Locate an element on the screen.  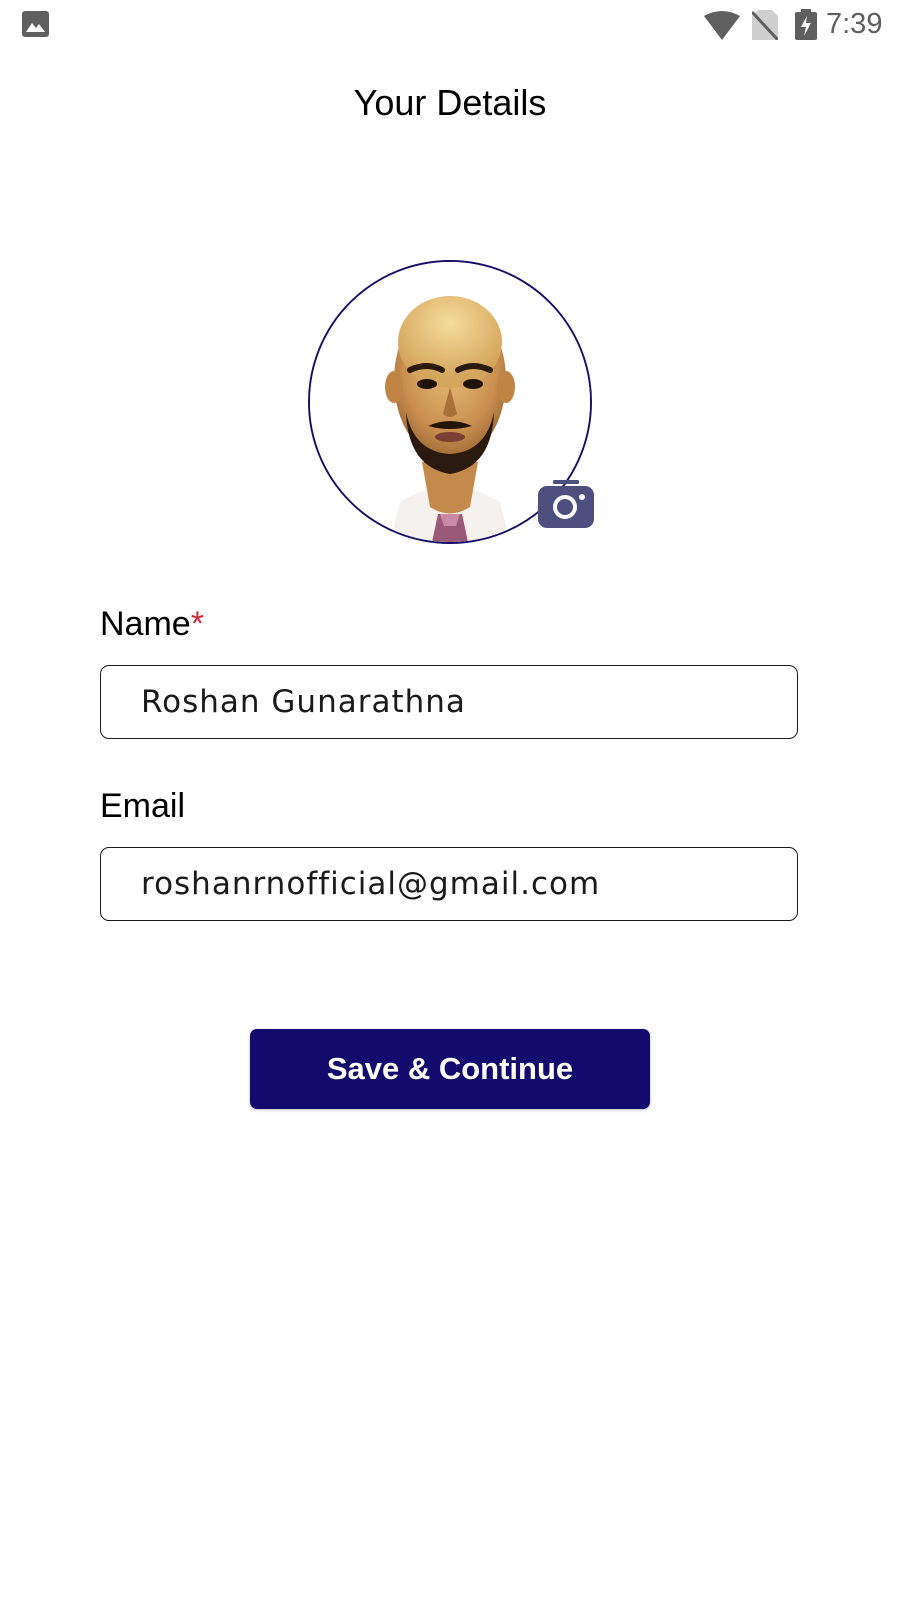
gallery-icon is located at coordinates (35, 24).